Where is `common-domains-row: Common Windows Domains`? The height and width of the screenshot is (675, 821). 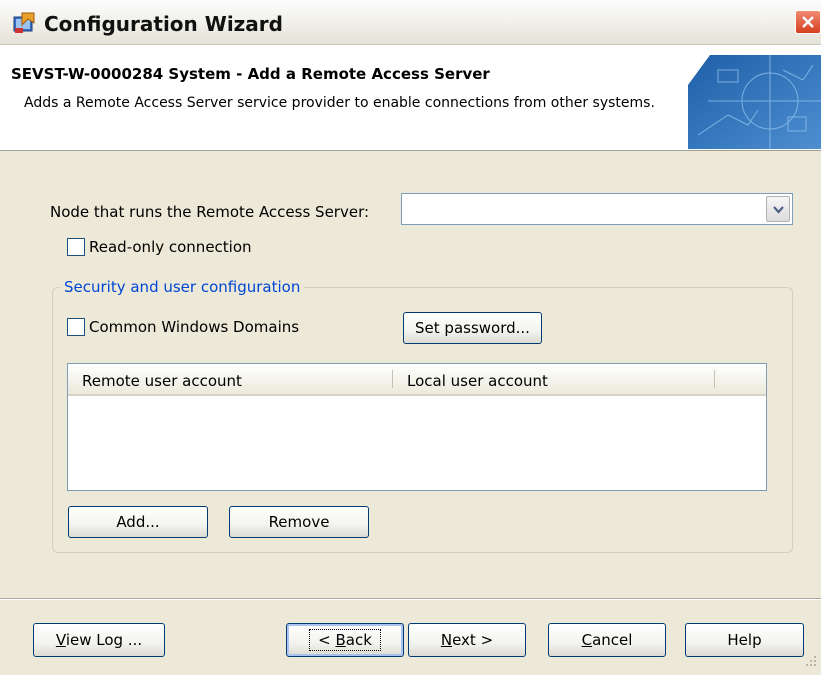 common-domains-row: Common Windows Domains is located at coordinates (183, 327).